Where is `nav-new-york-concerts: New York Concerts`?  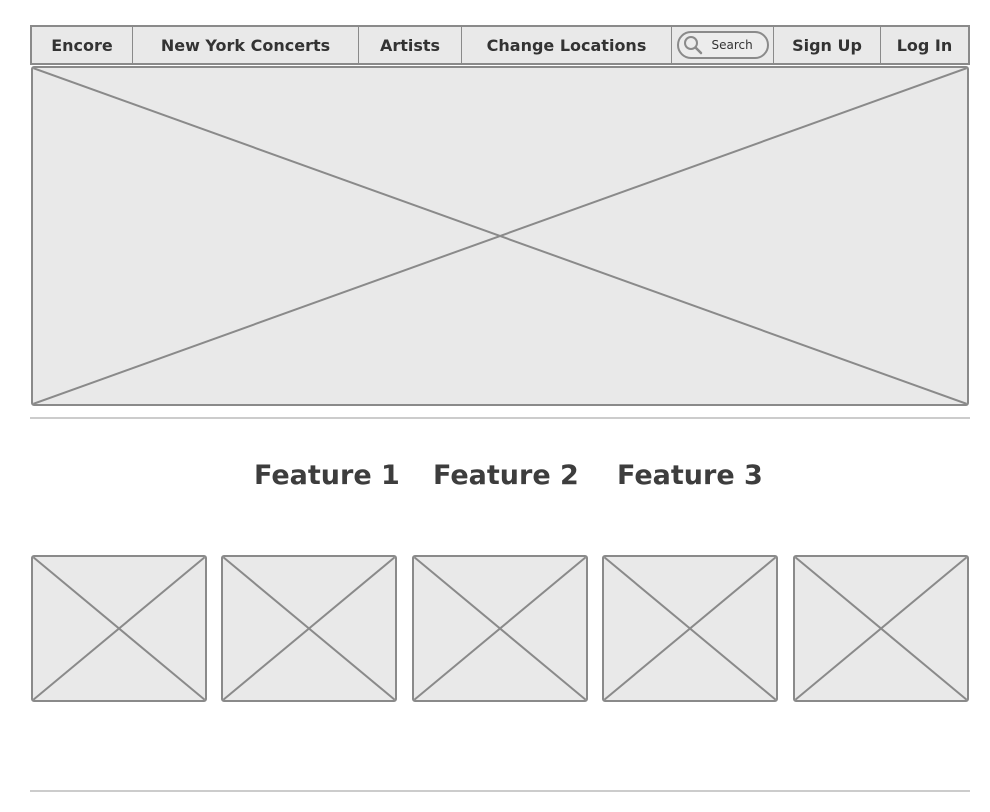 nav-new-york-concerts: New York Concerts is located at coordinates (246, 45).